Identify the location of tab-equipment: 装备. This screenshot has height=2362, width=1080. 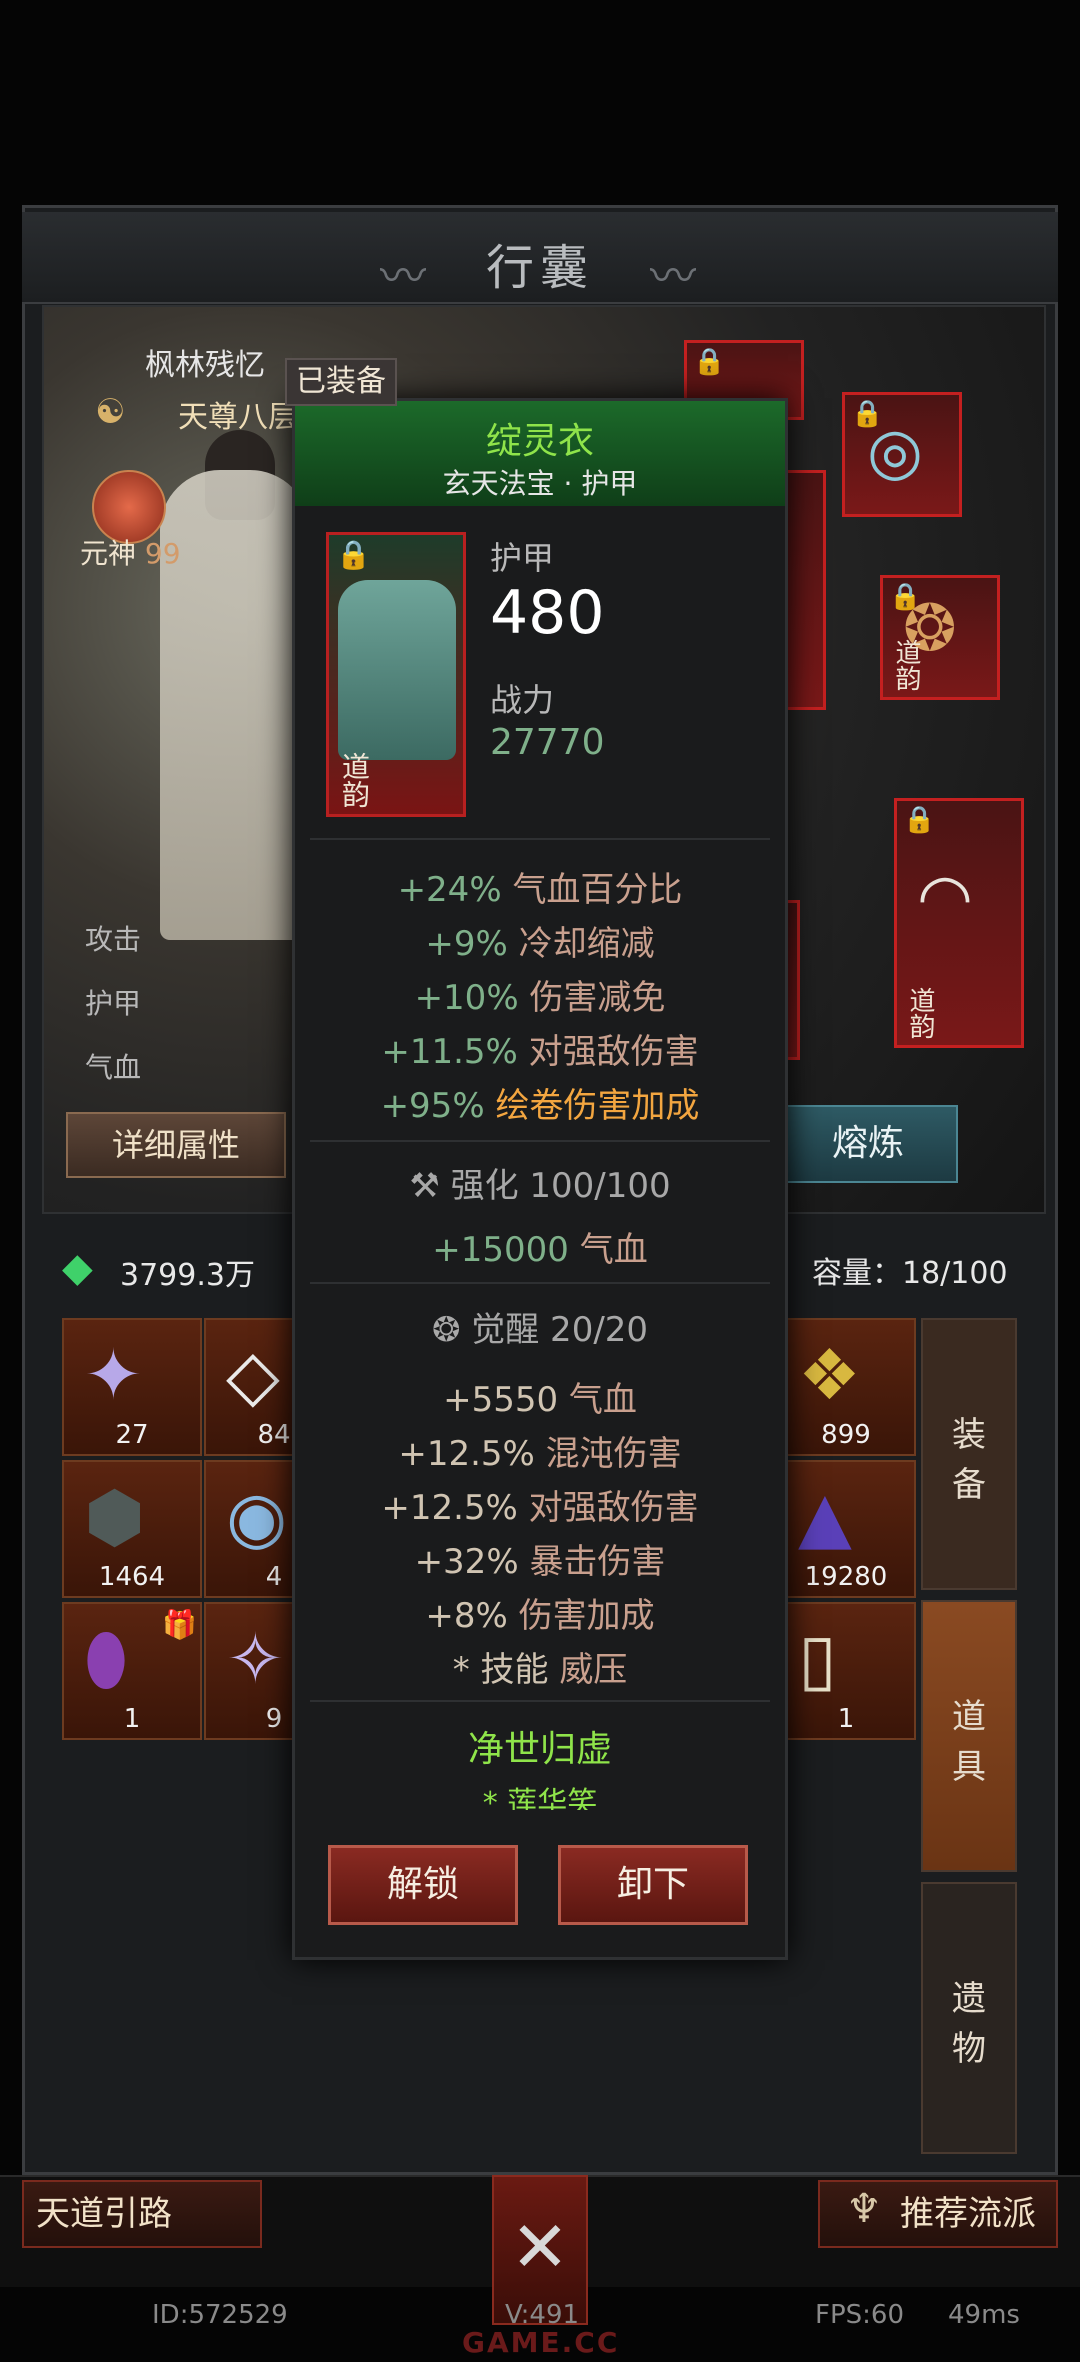
(969, 1454).